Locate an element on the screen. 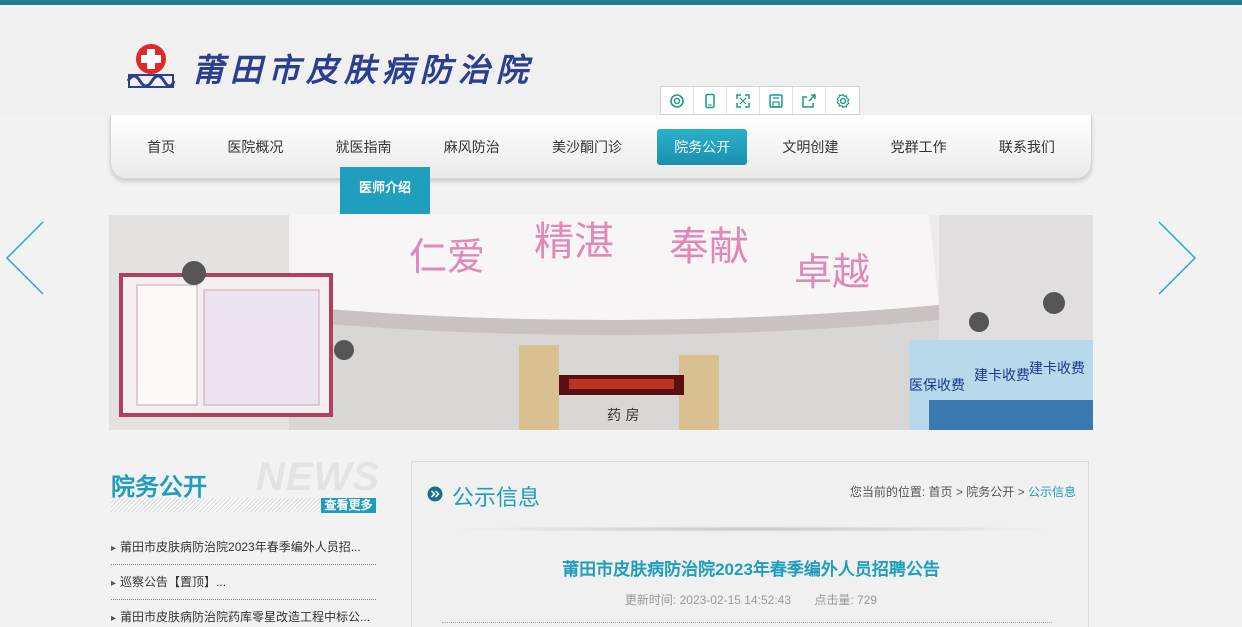 Image resolution: width=1242 pixels, height=627 pixels. nav-item-contact-us: 联系我们 is located at coordinates (1027, 147).